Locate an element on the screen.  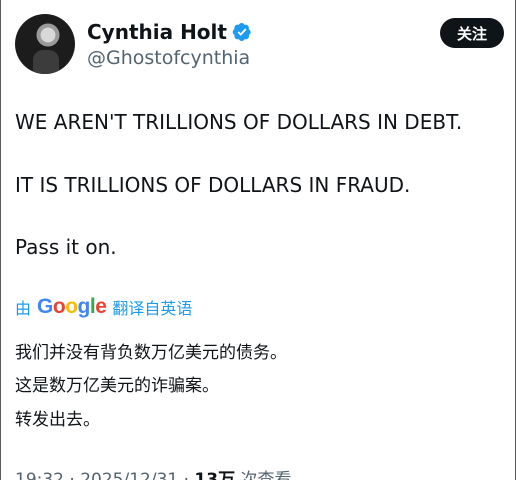
avatar is located at coordinates (45, 44).